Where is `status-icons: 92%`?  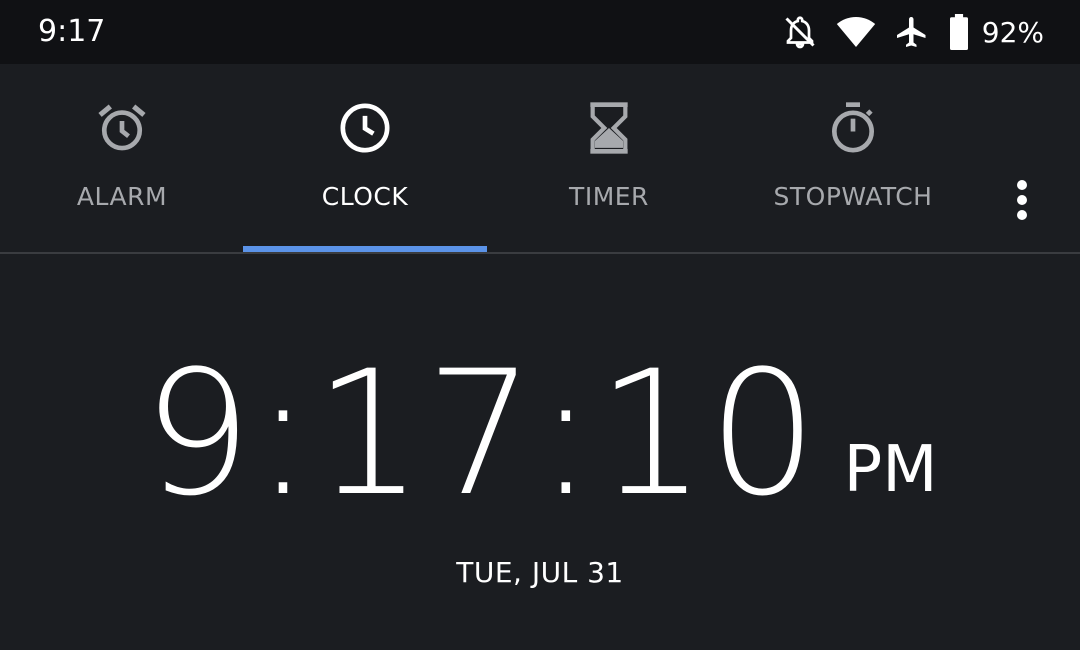 status-icons: 92% is located at coordinates (904, 32).